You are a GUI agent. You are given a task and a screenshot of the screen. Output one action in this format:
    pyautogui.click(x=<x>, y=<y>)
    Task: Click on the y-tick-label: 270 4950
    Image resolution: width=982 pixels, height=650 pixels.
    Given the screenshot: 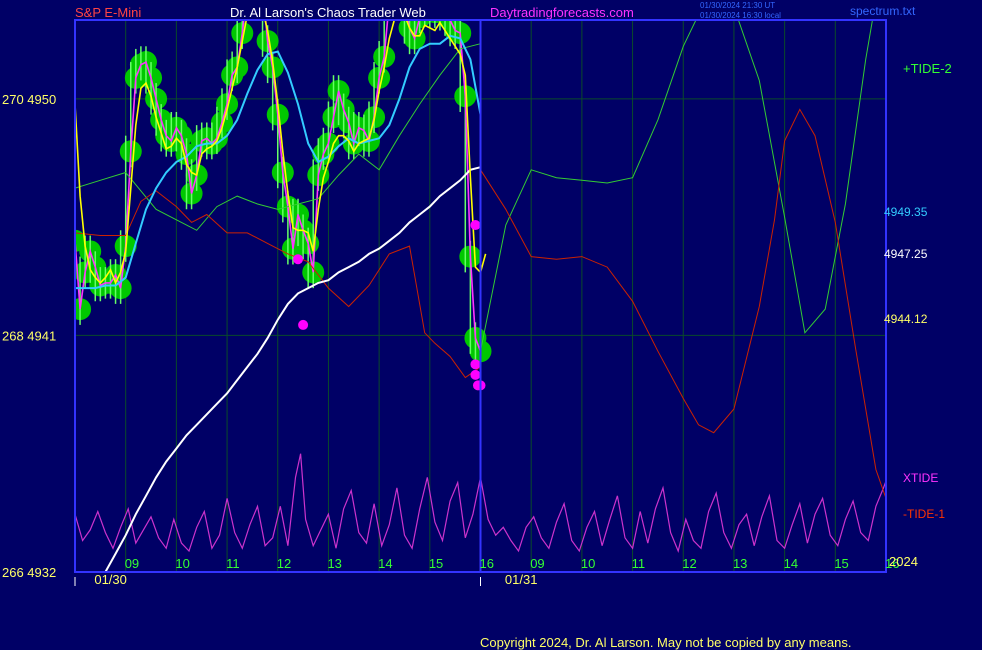 What is the action you would take?
    pyautogui.click(x=29, y=99)
    